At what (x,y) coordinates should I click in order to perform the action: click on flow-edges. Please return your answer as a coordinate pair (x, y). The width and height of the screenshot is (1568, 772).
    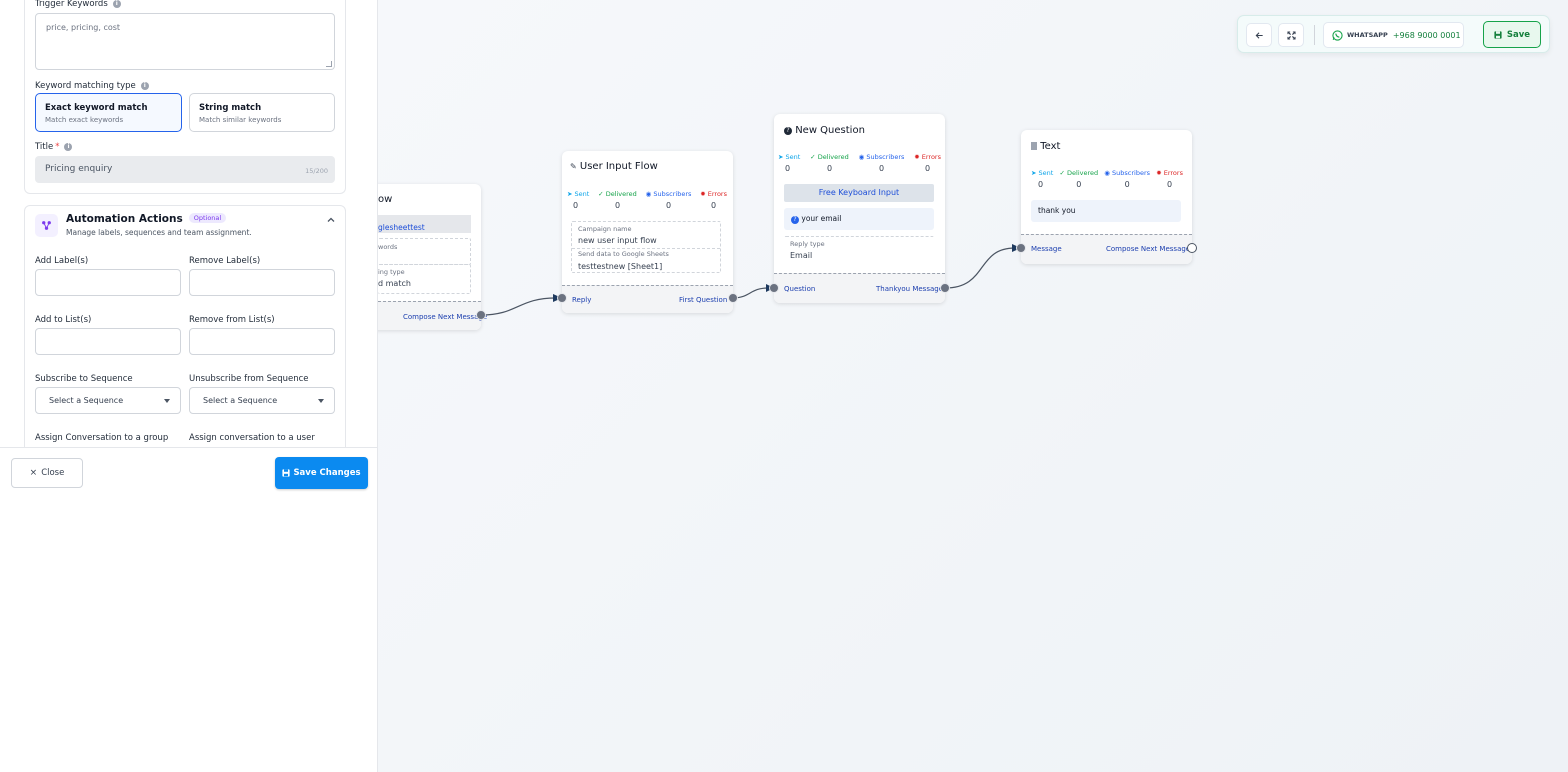
    Looking at the image, I should click on (750, 280).